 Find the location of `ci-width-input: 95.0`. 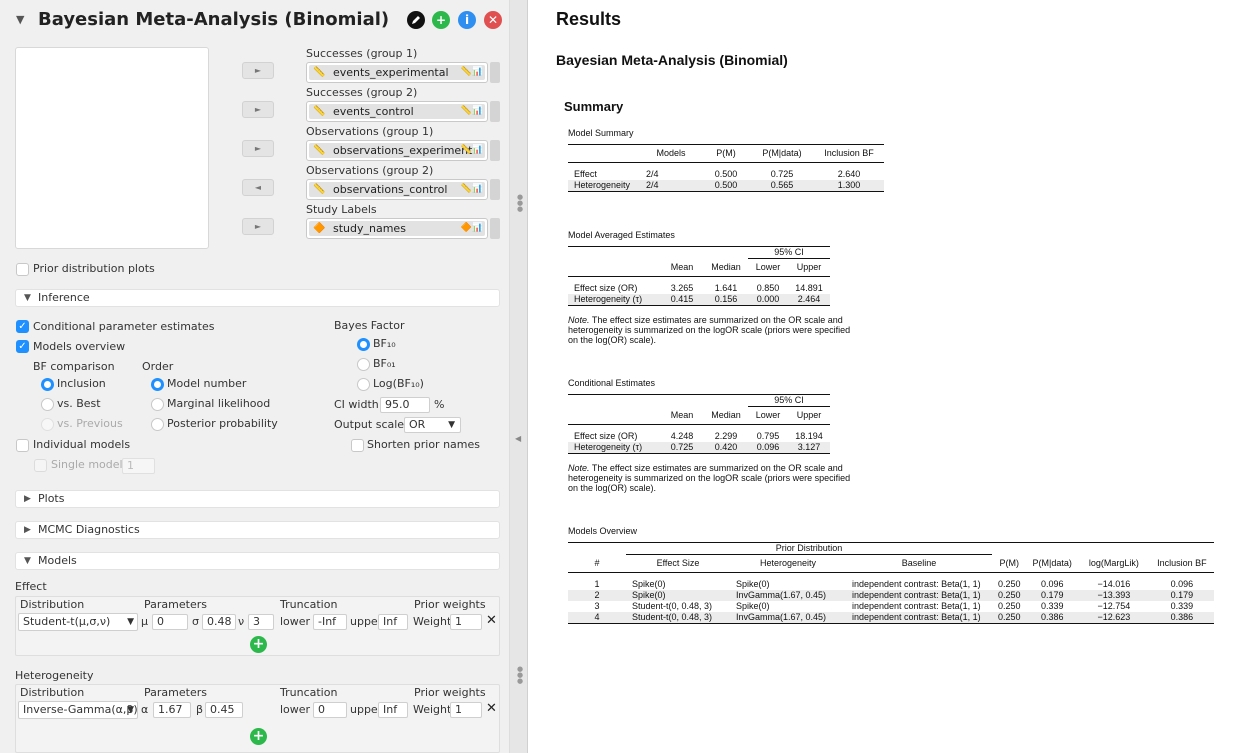

ci-width-input: 95.0 is located at coordinates (405, 405).